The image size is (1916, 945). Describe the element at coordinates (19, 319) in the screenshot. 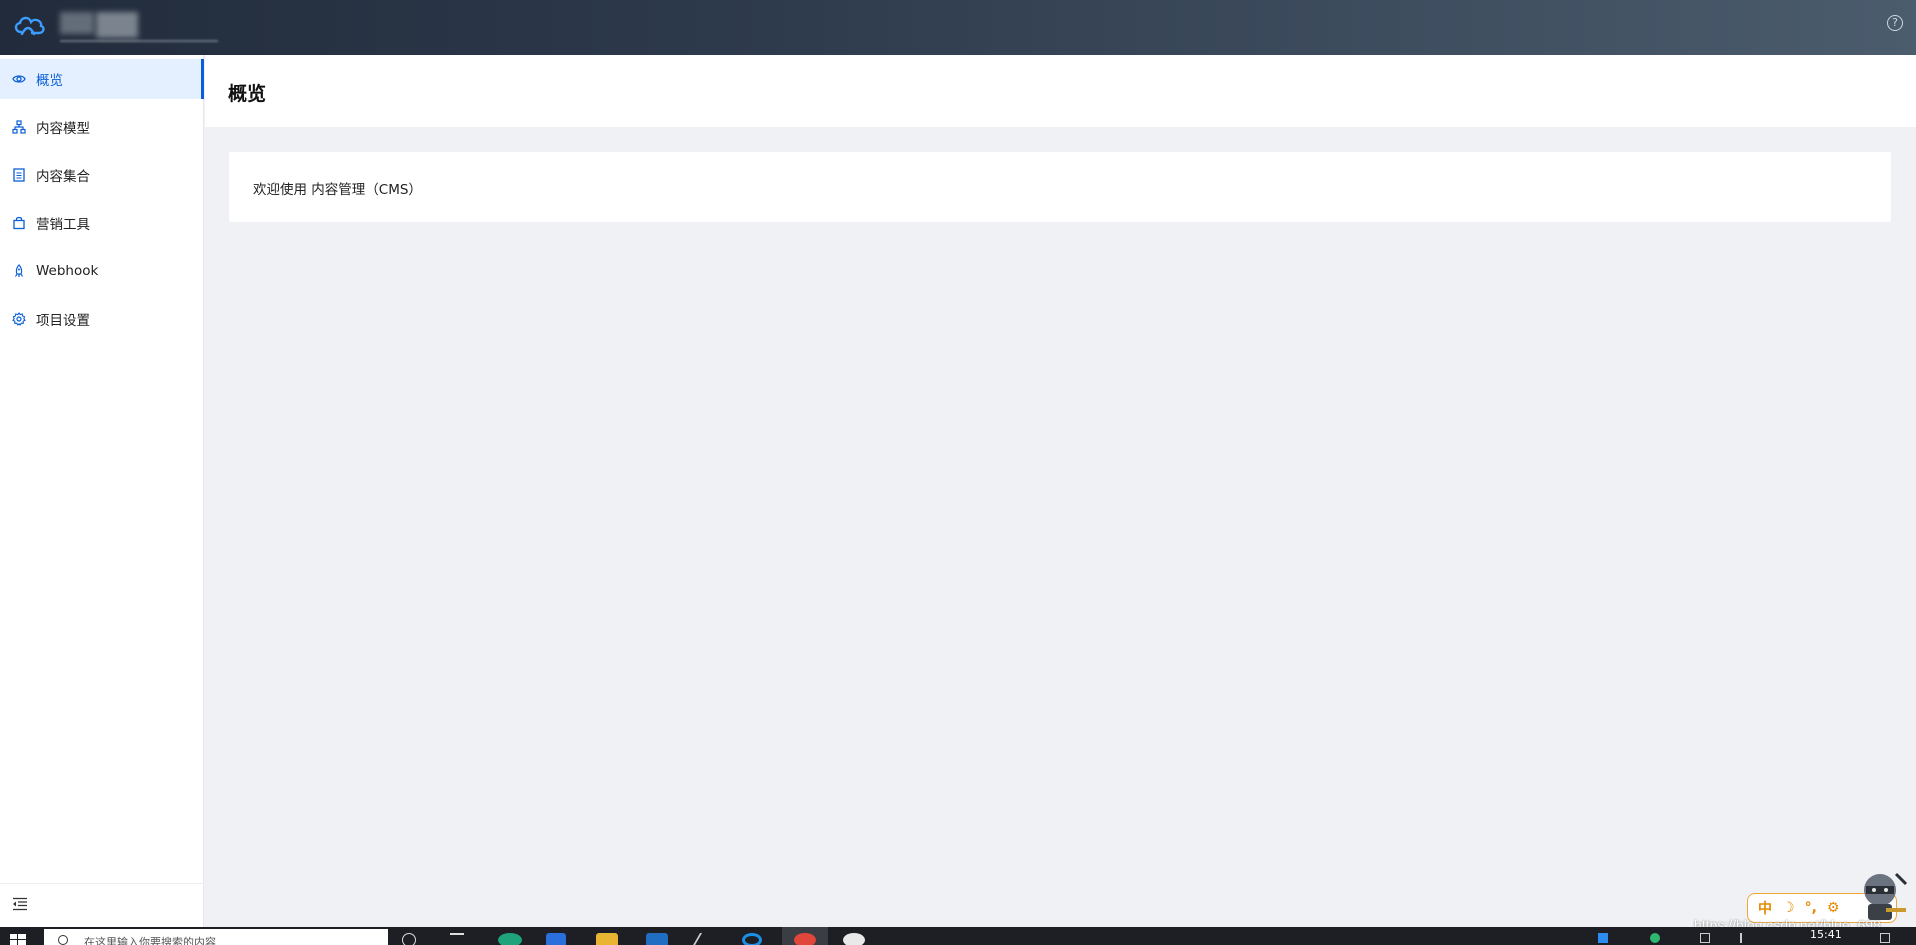

I see `gear-icon` at that location.